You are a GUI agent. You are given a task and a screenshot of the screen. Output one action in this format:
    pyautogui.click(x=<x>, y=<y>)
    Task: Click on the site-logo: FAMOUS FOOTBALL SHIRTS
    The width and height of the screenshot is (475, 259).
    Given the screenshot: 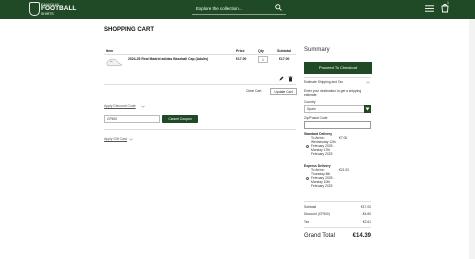 What is the action you would take?
    pyautogui.click(x=52, y=9)
    